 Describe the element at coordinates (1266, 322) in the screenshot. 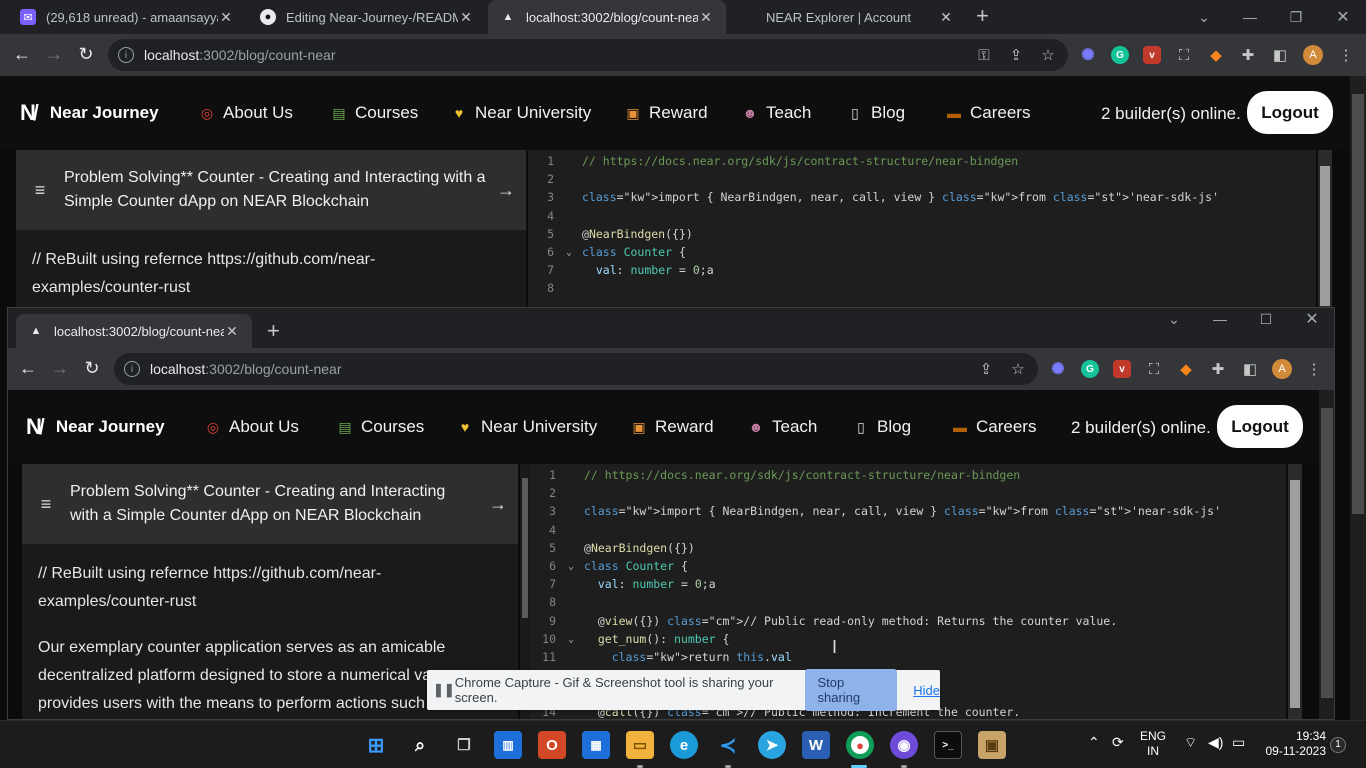

I see `maximize-icon: ☐` at that location.